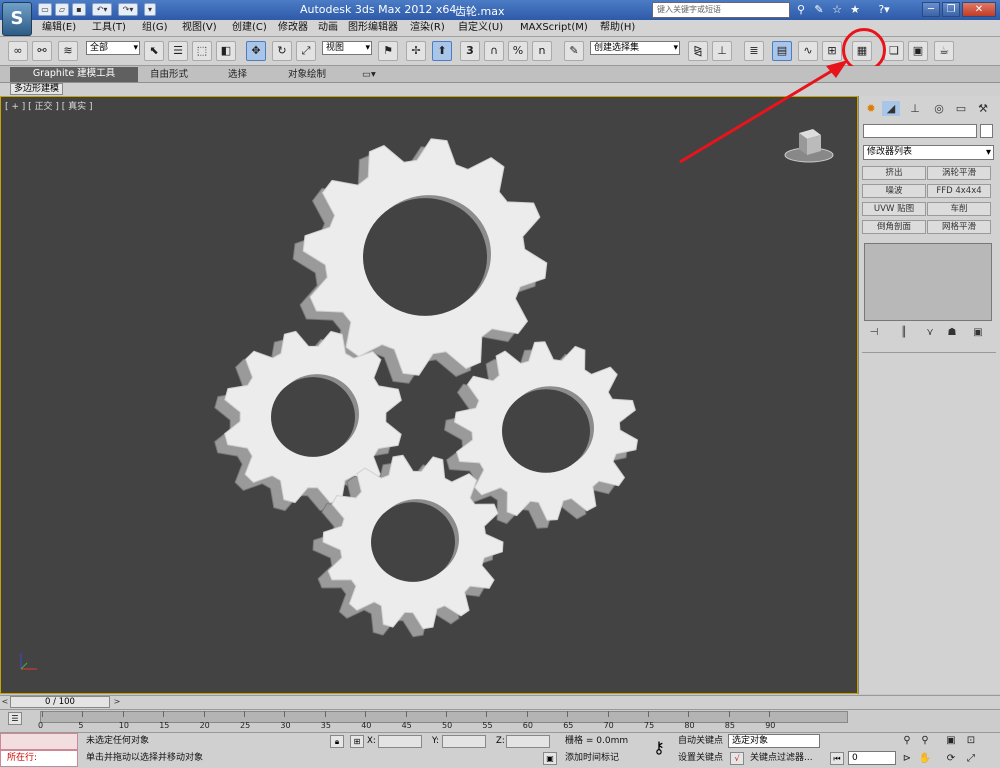 This screenshot has width=1000, height=768. What do you see at coordinates (925, 741) in the screenshot?
I see `zoom-all-icon: ⚲` at bounding box center [925, 741].